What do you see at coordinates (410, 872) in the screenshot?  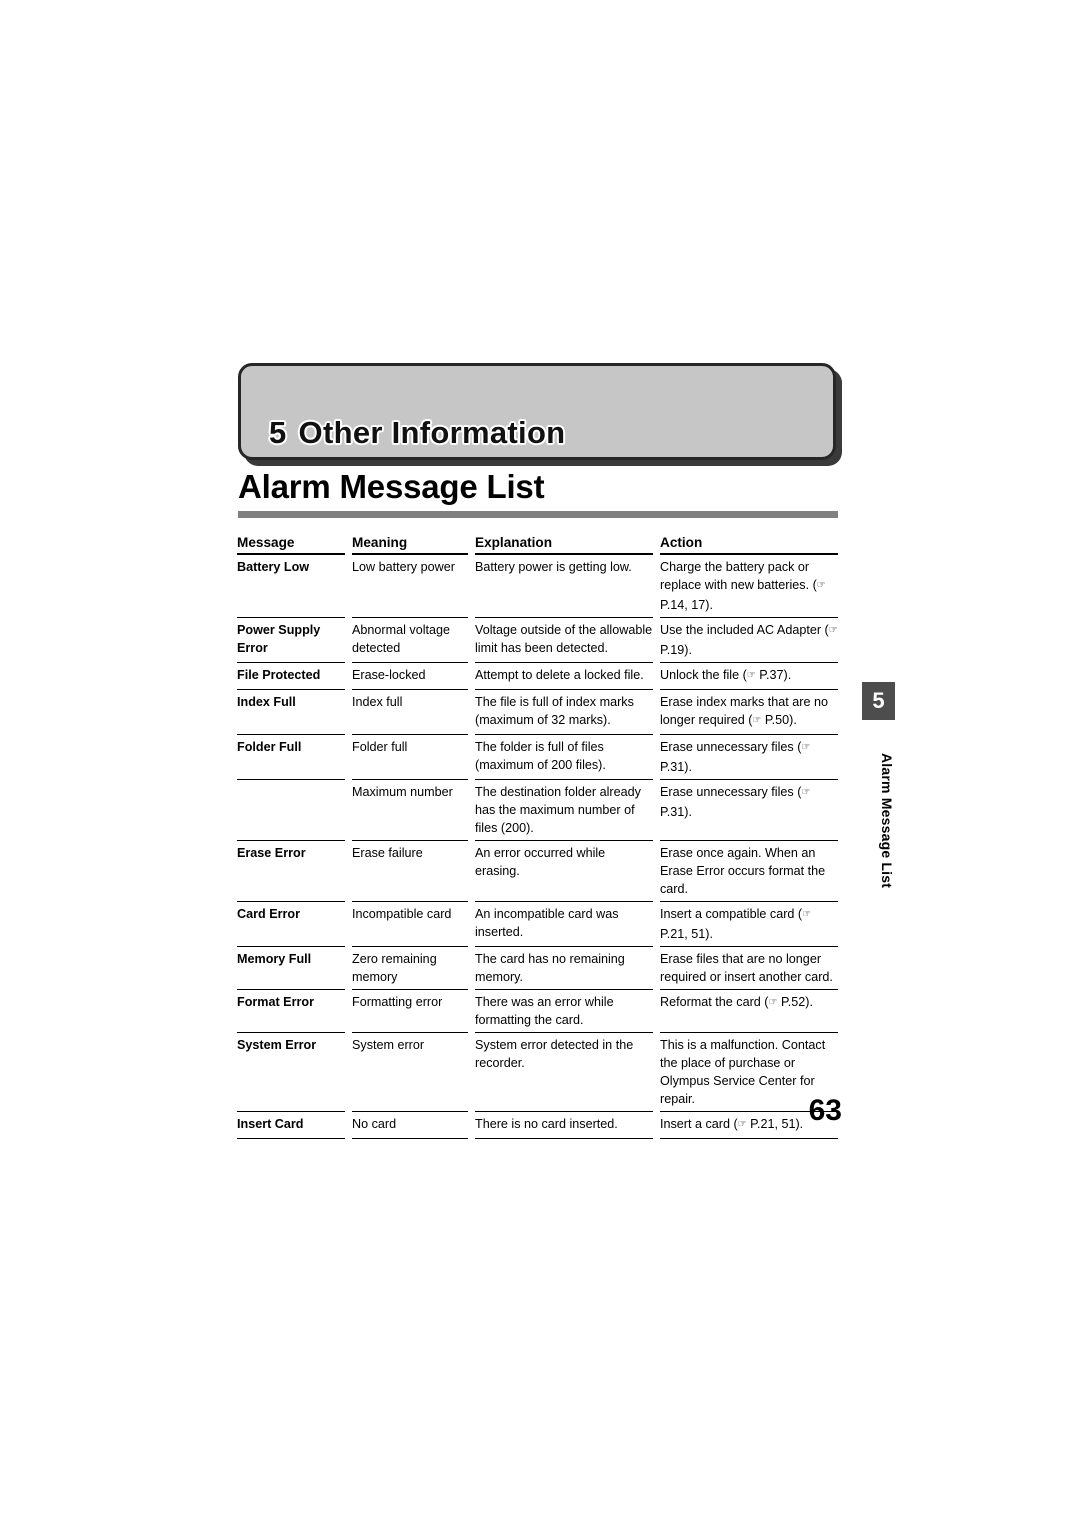 I see `cell-meaning: Erase failure` at bounding box center [410, 872].